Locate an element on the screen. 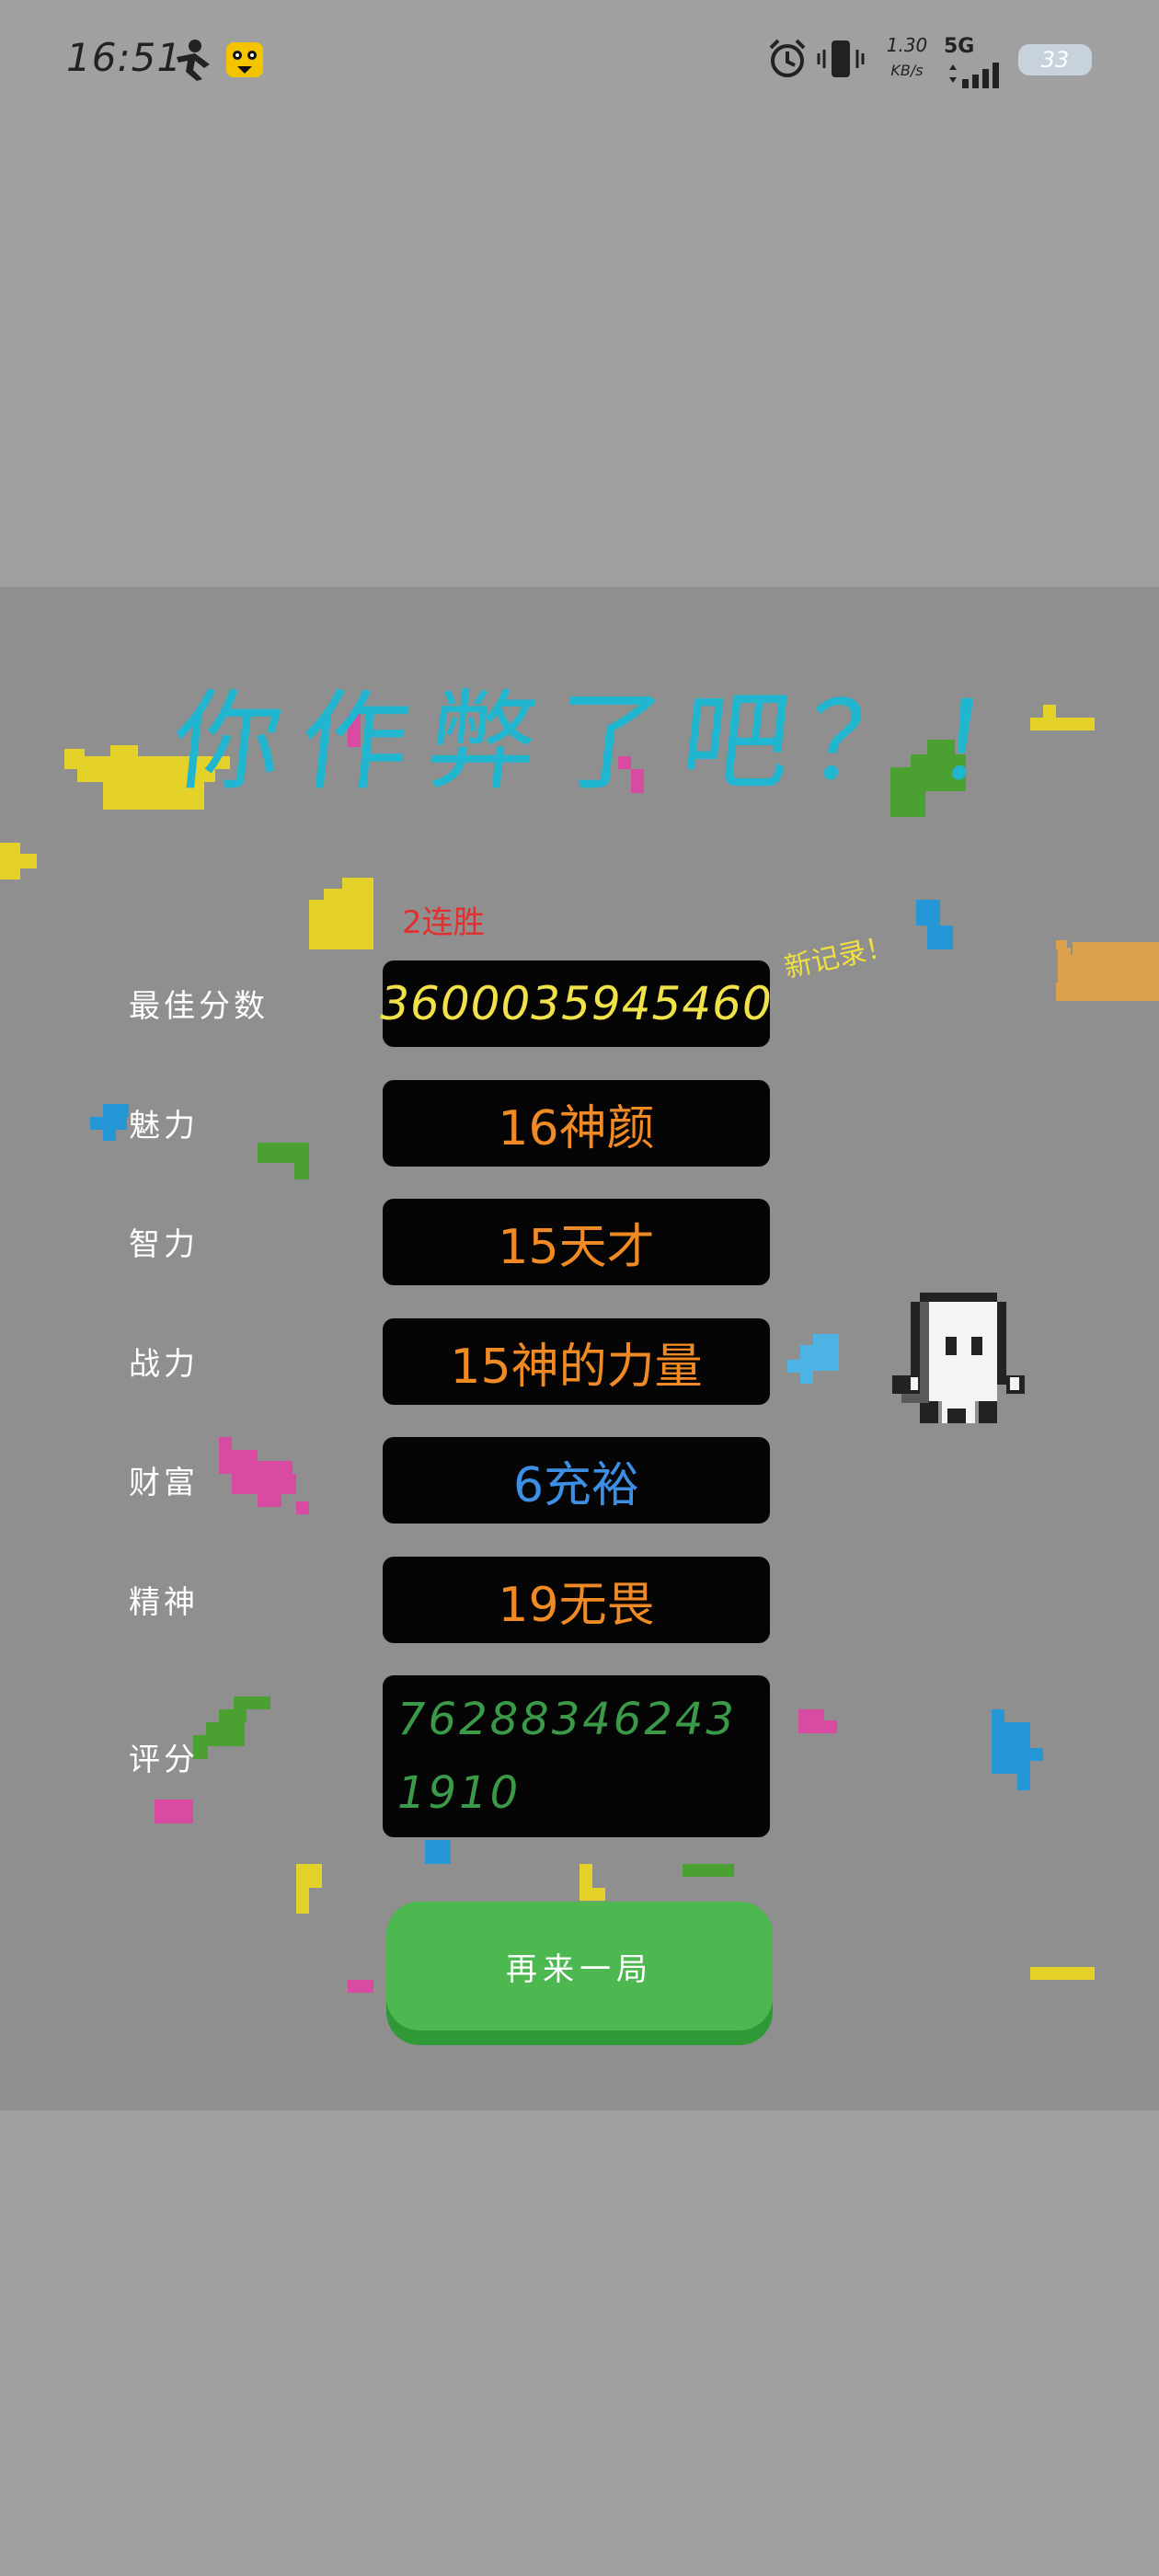  spirit-value: 19无畏 is located at coordinates (576, 1600).